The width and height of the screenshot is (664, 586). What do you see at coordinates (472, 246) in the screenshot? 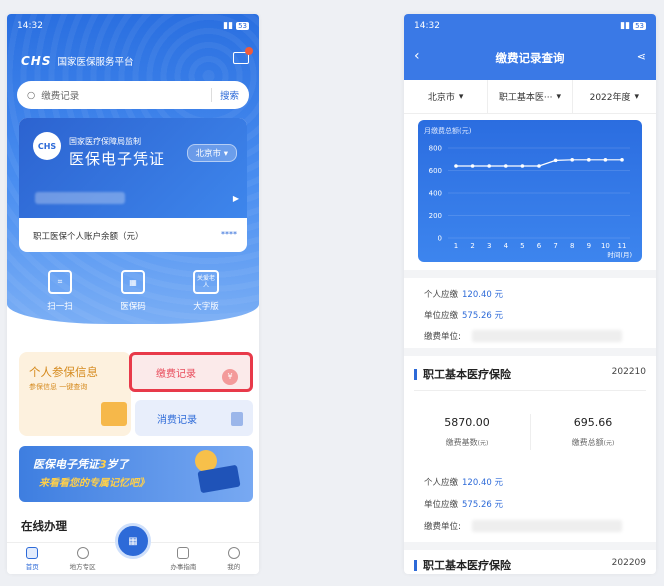
I see `x-tick-label: 2` at bounding box center [472, 246].